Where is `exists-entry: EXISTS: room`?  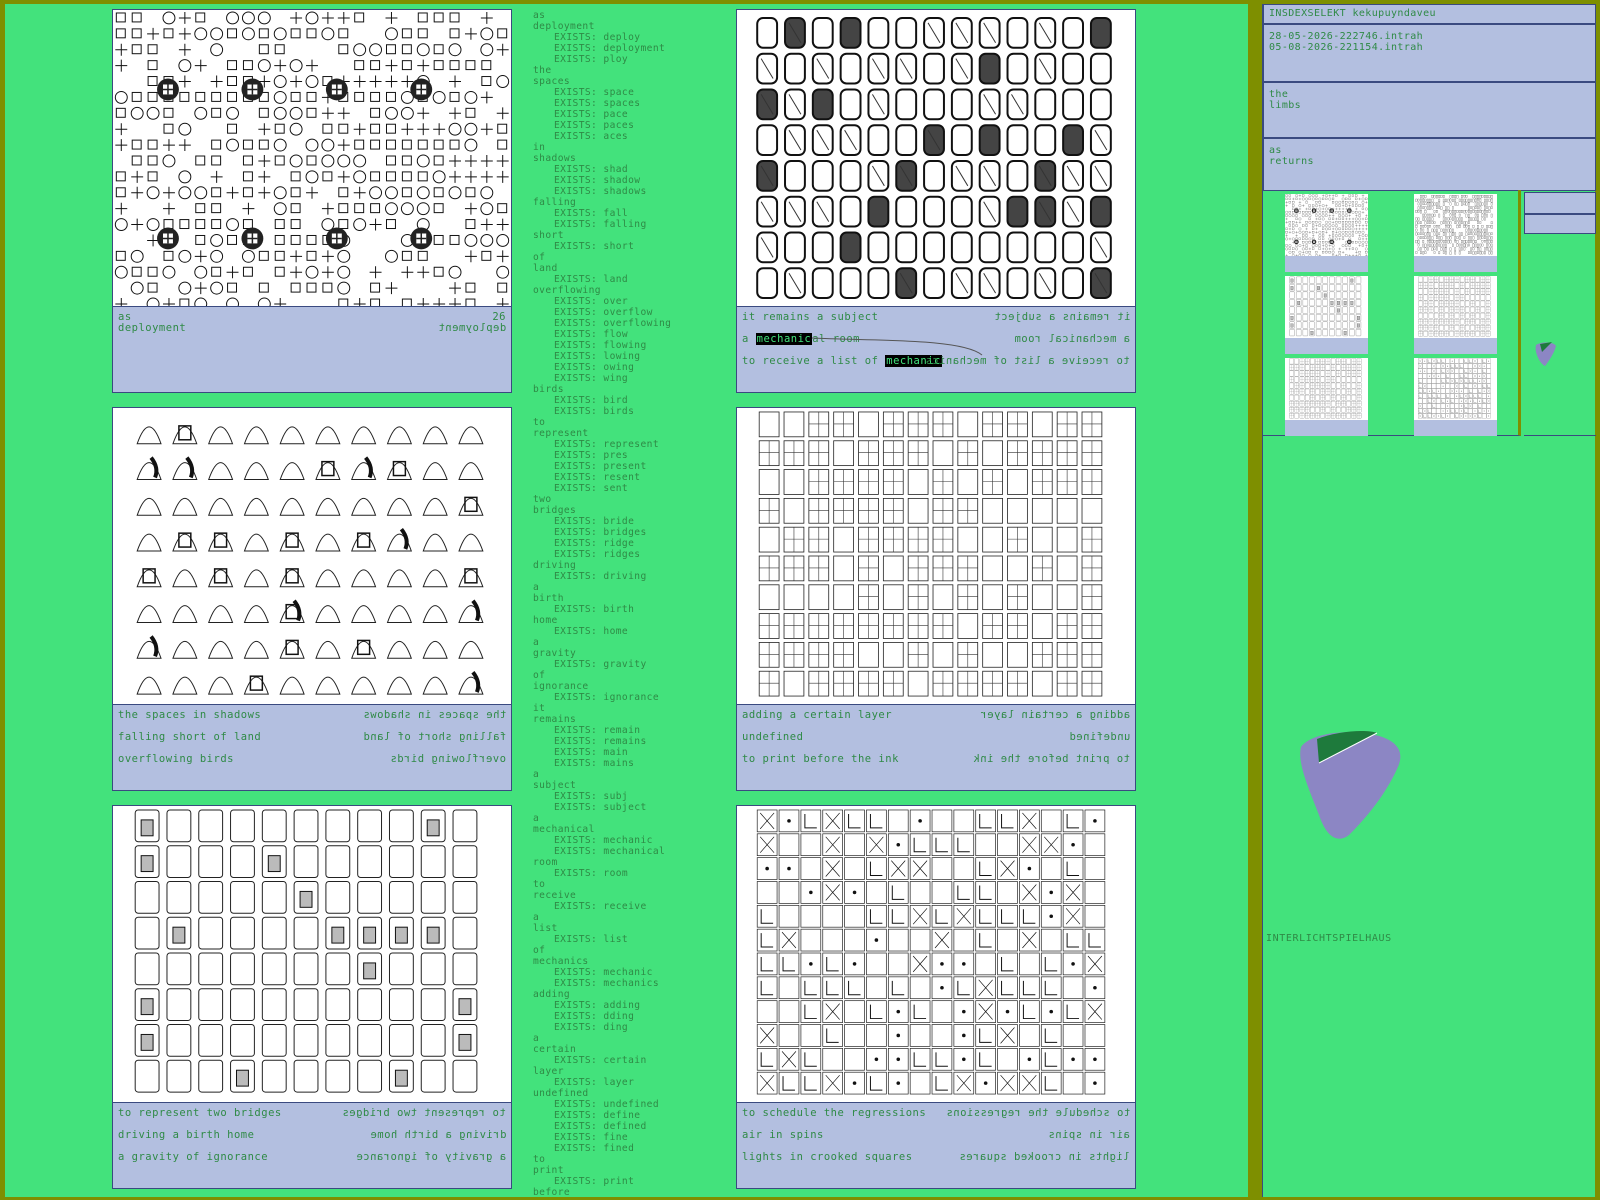 exists-entry: EXISTS: room is located at coordinates (591, 873).